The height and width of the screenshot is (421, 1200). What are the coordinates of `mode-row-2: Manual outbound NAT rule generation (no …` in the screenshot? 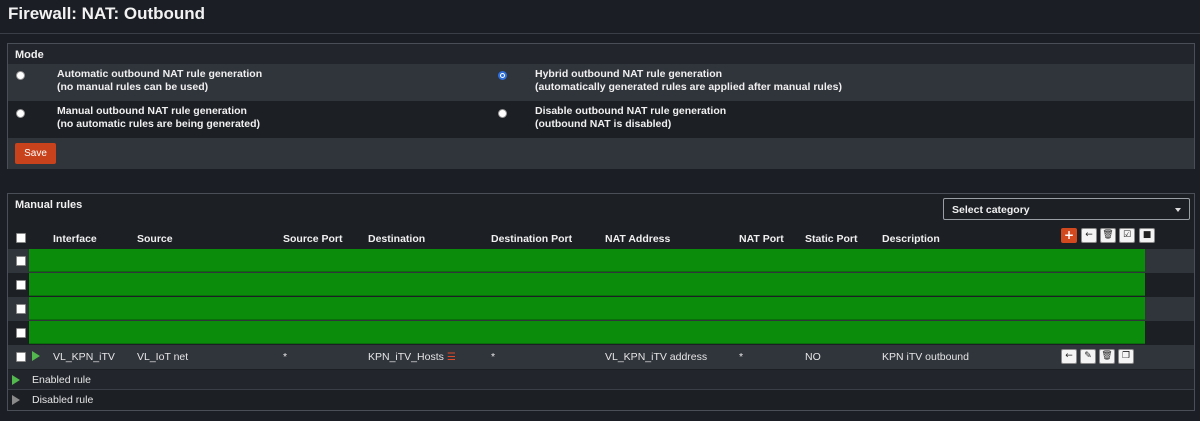 It's located at (601, 119).